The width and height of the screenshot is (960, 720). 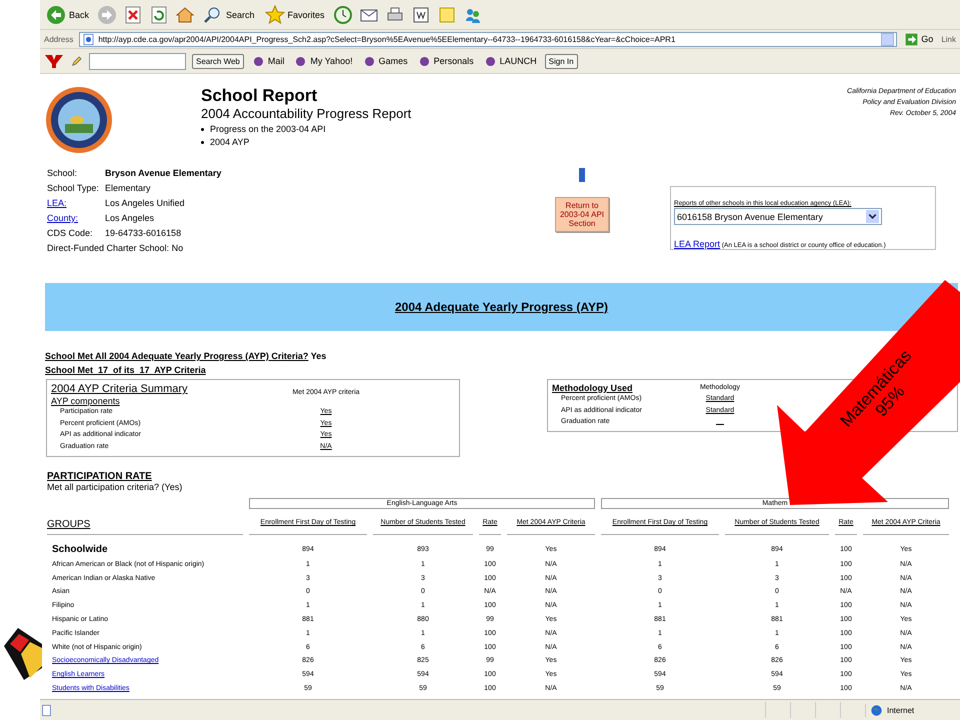 What do you see at coordinates (778, 216) in the screenshot?
I see `school-dropdown: 6016158 Bryson Avenue Elementary` at bounding box center [778, 216].